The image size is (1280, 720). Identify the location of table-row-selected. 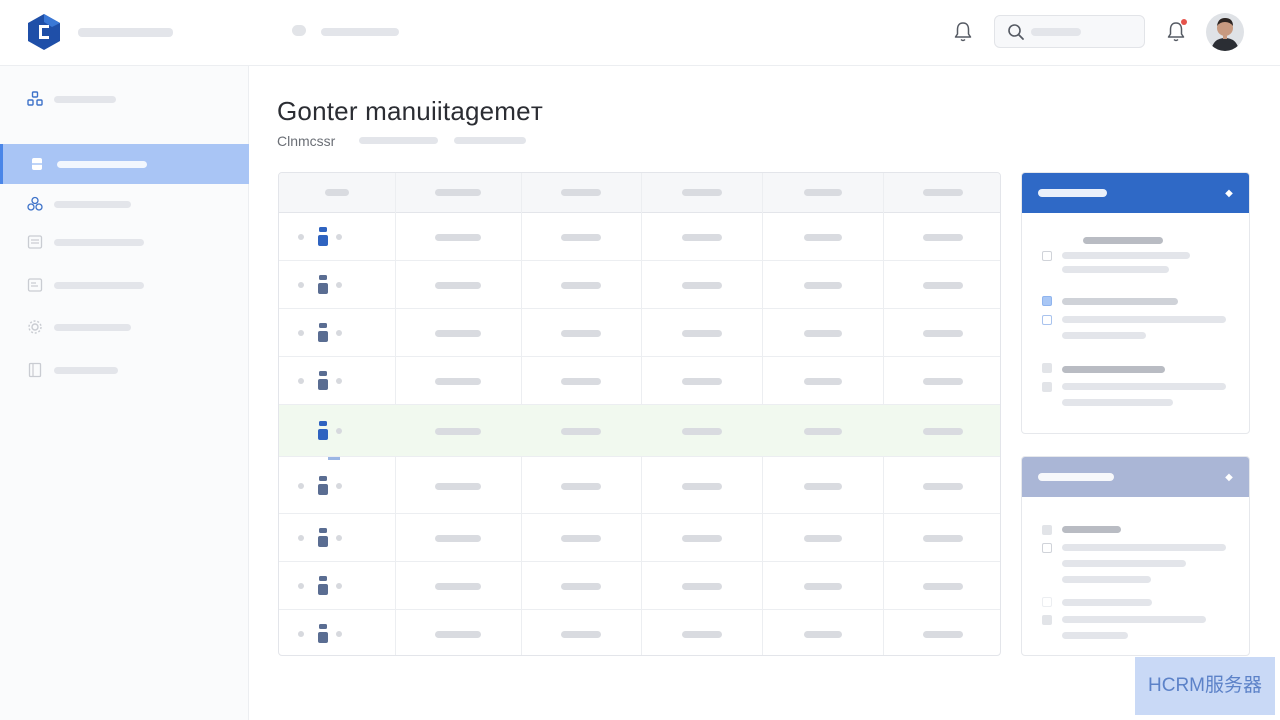
(639, 431).